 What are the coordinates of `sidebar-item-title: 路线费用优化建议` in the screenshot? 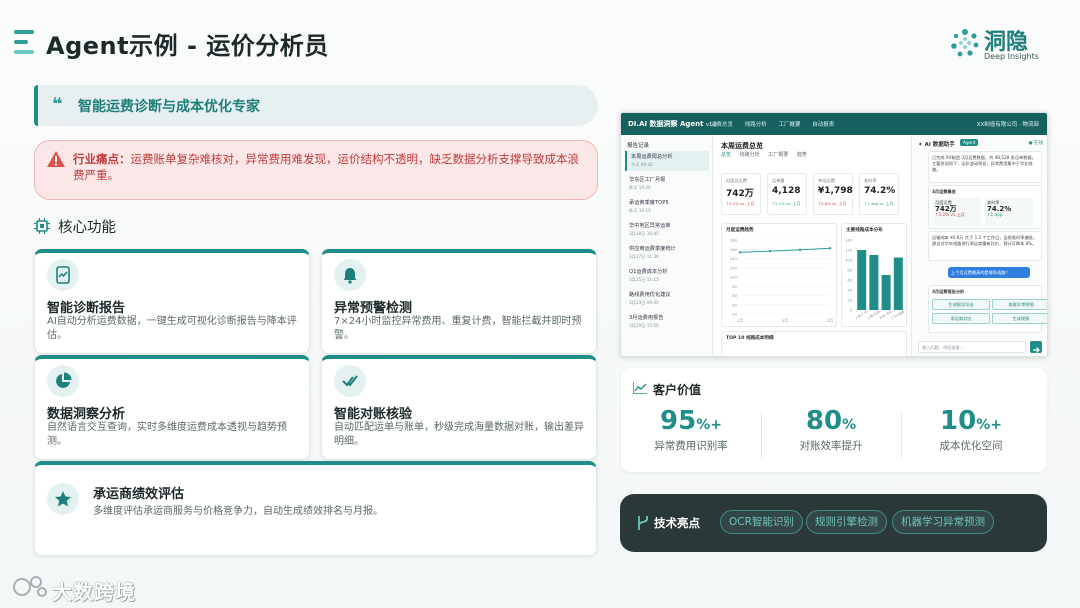 It's located at (650, 295).